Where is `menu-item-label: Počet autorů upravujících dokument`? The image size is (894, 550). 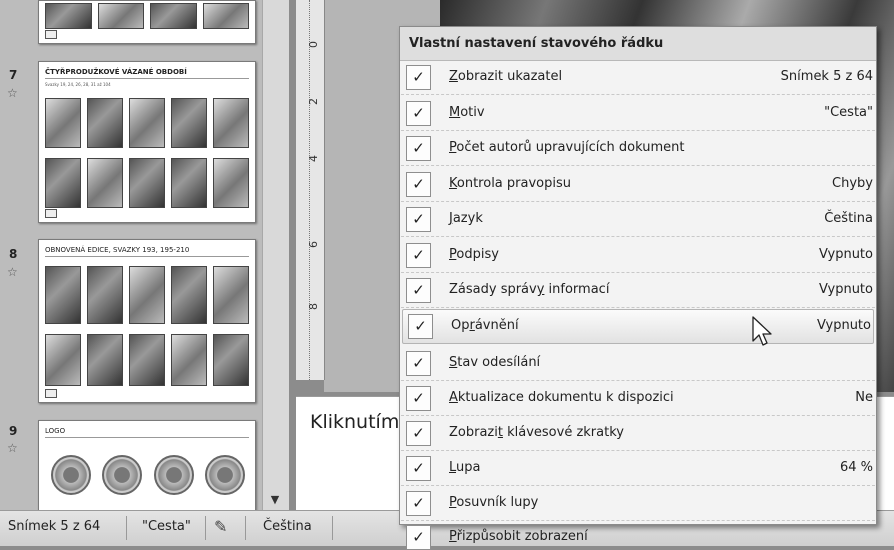 menu-item-label: Počet autorů upravujících dokument is located at coordinates (567, 147).